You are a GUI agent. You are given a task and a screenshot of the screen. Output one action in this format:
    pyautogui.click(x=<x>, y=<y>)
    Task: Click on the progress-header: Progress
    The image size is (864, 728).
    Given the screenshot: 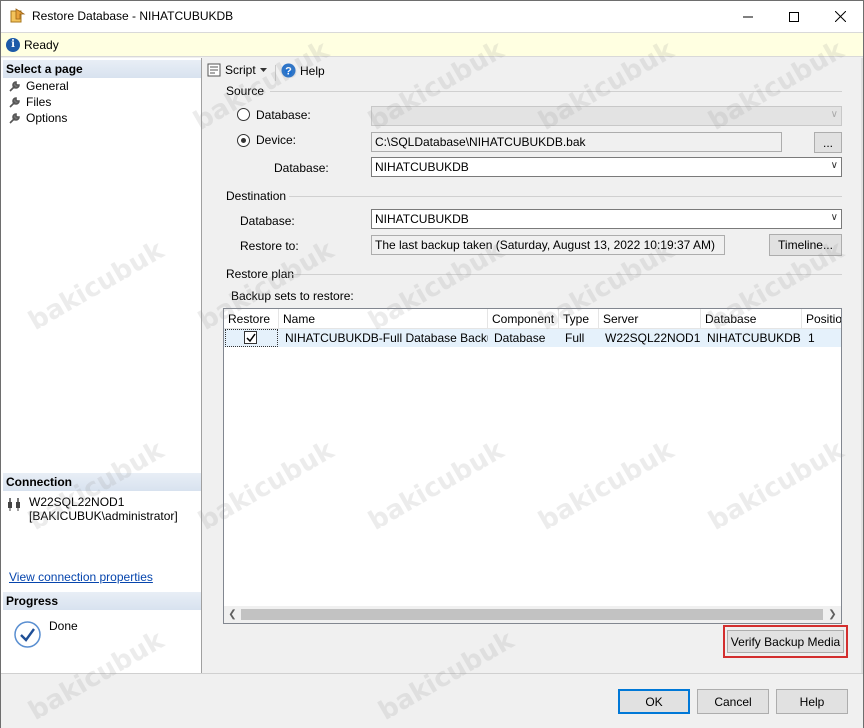 What is the action you would take?
    pyautogui.click(x=102, y=601)
    